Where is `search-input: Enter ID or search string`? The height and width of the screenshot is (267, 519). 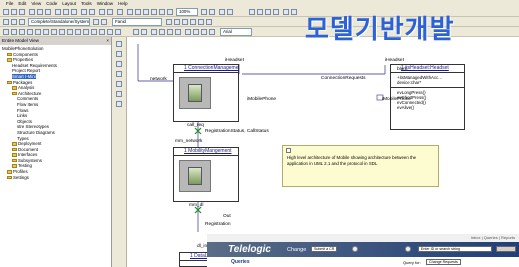
search-input: Enter ID or search string is located at coordinates (455, 249).